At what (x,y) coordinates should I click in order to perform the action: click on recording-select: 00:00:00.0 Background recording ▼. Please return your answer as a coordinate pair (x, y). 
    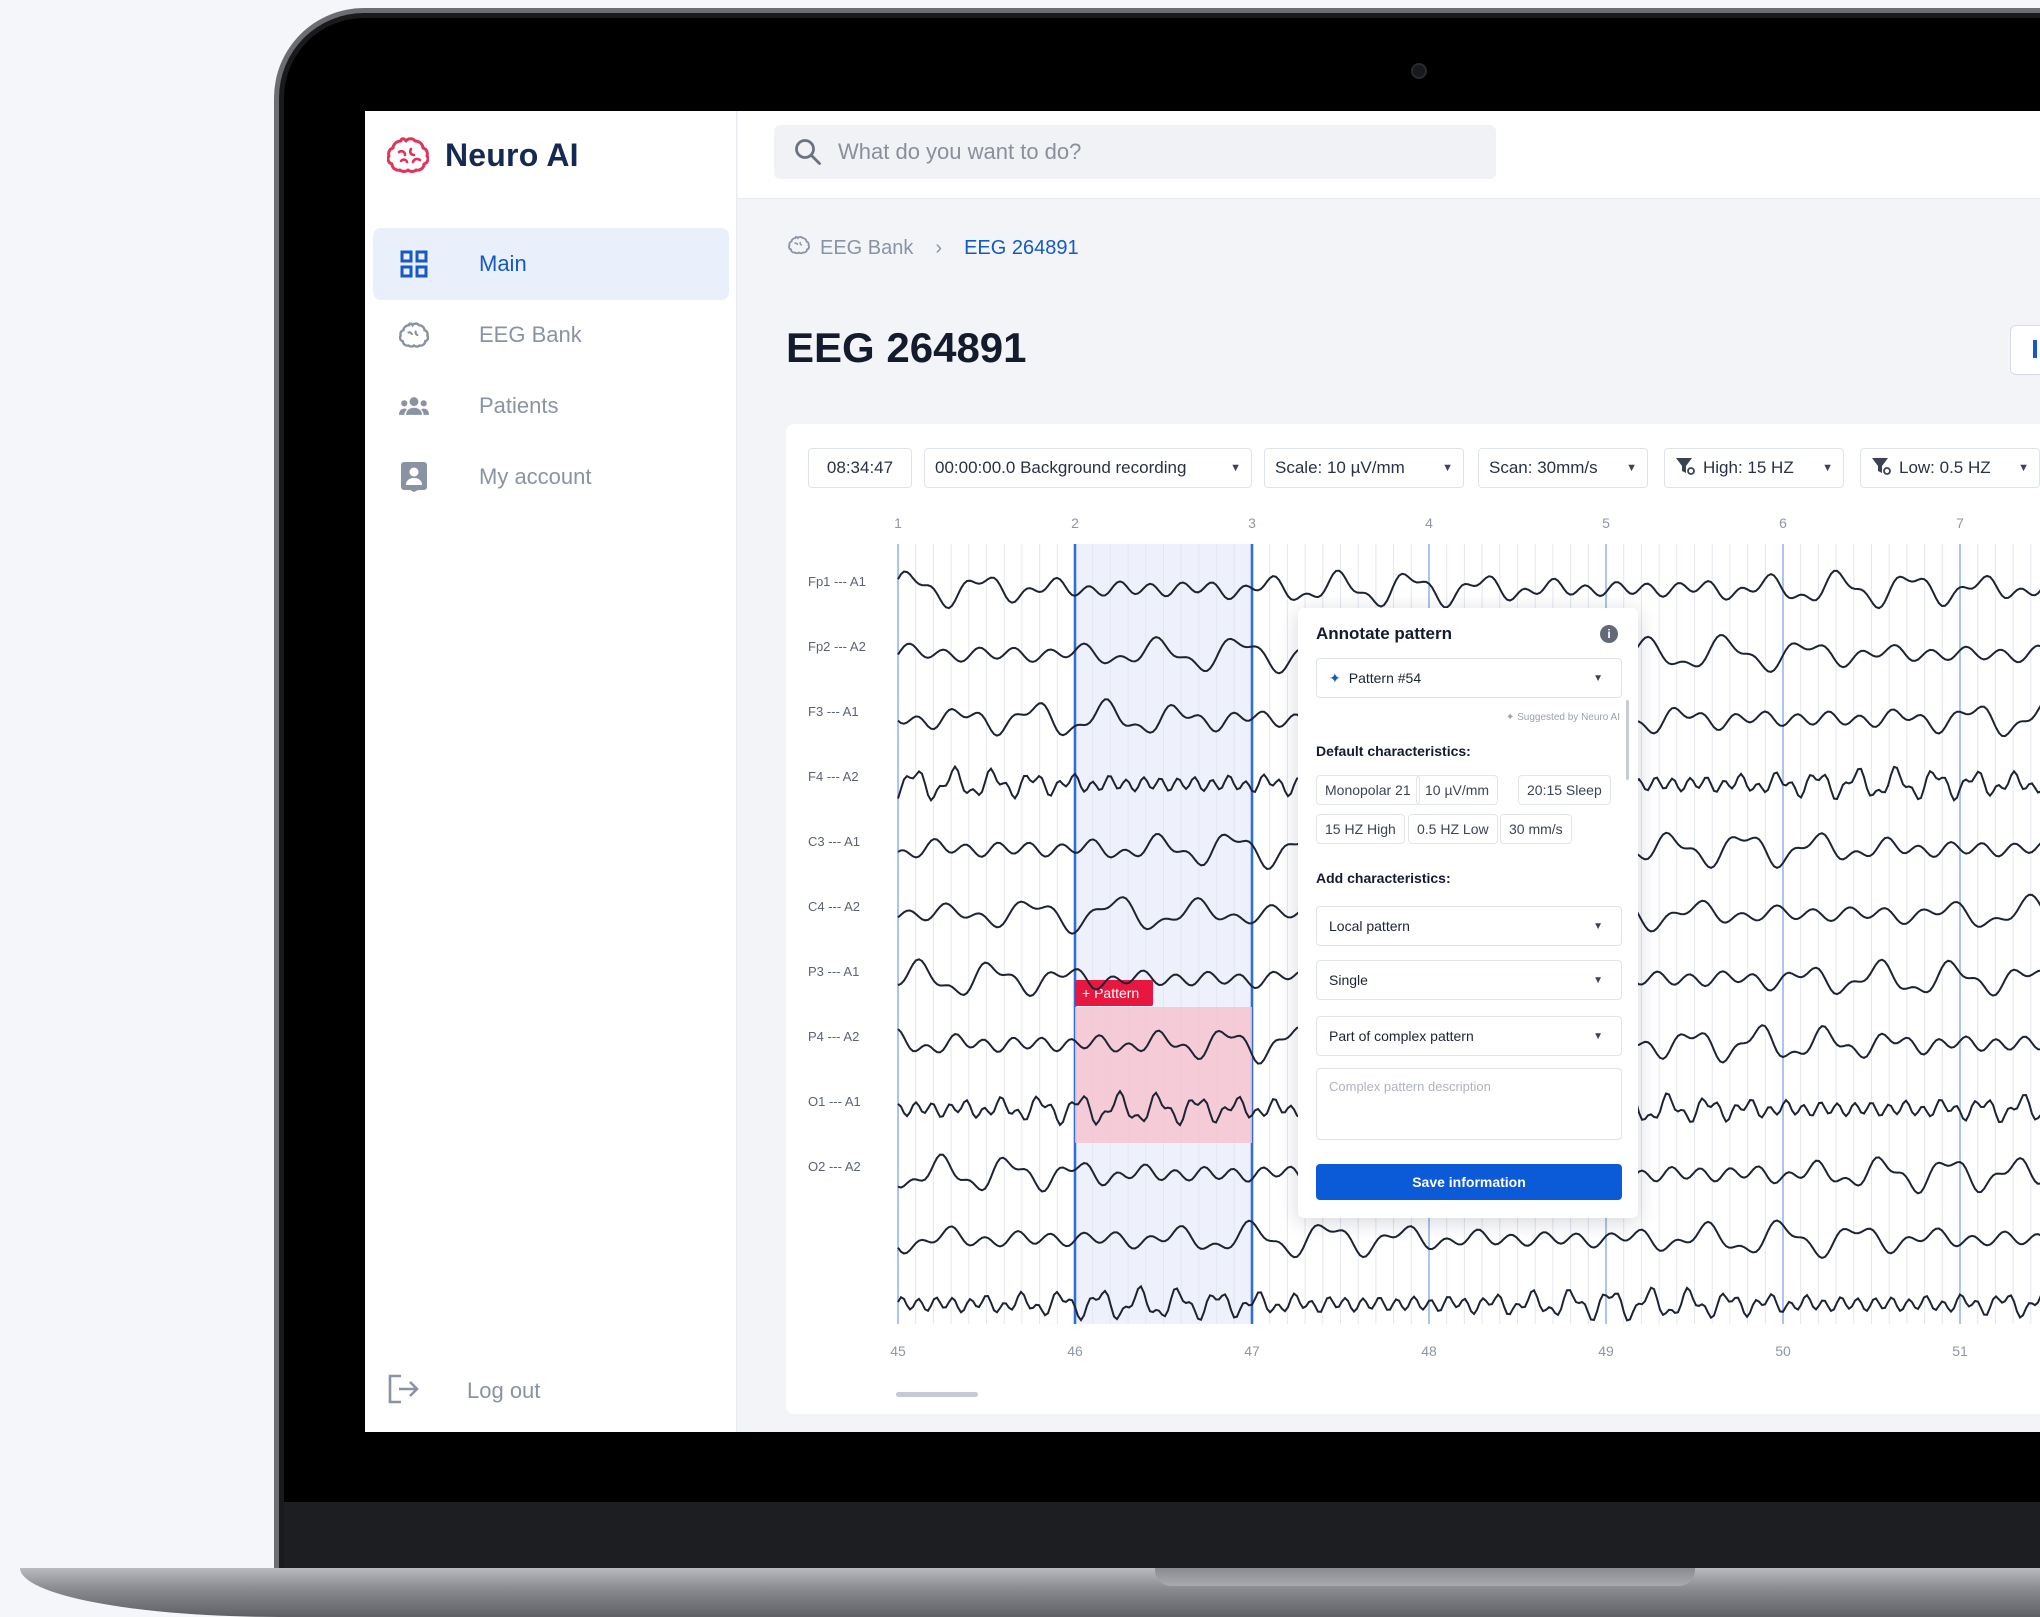
    Looking at the image, I should click on (1088, 468).